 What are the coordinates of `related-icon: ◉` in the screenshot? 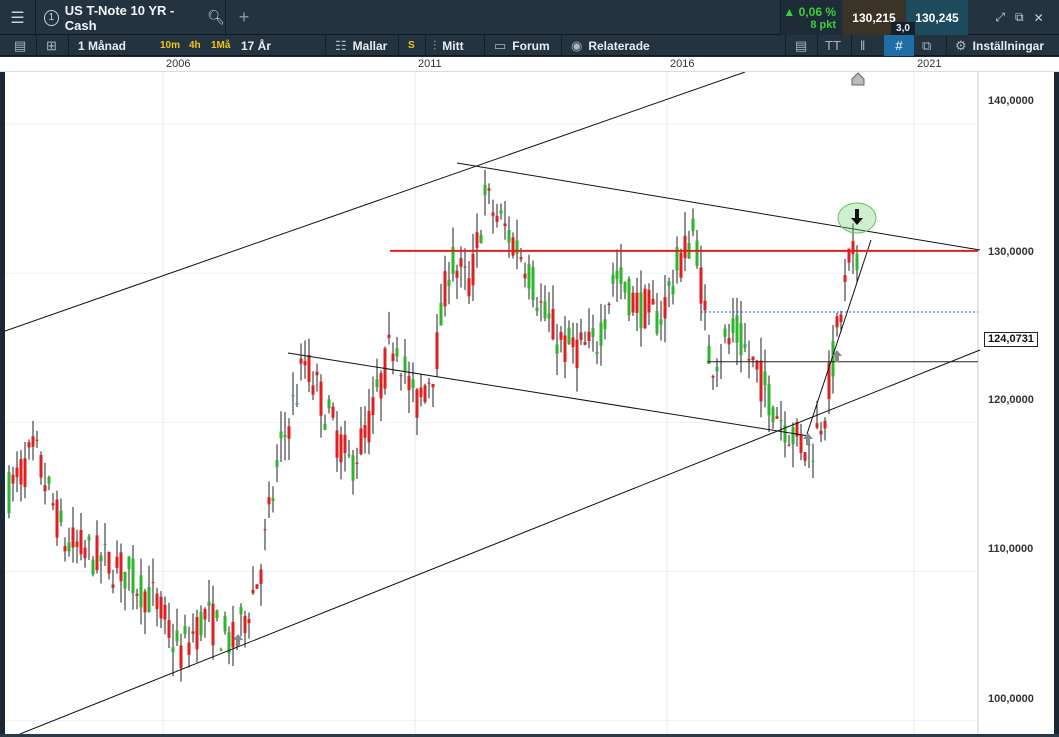 It's located at (577, 45).